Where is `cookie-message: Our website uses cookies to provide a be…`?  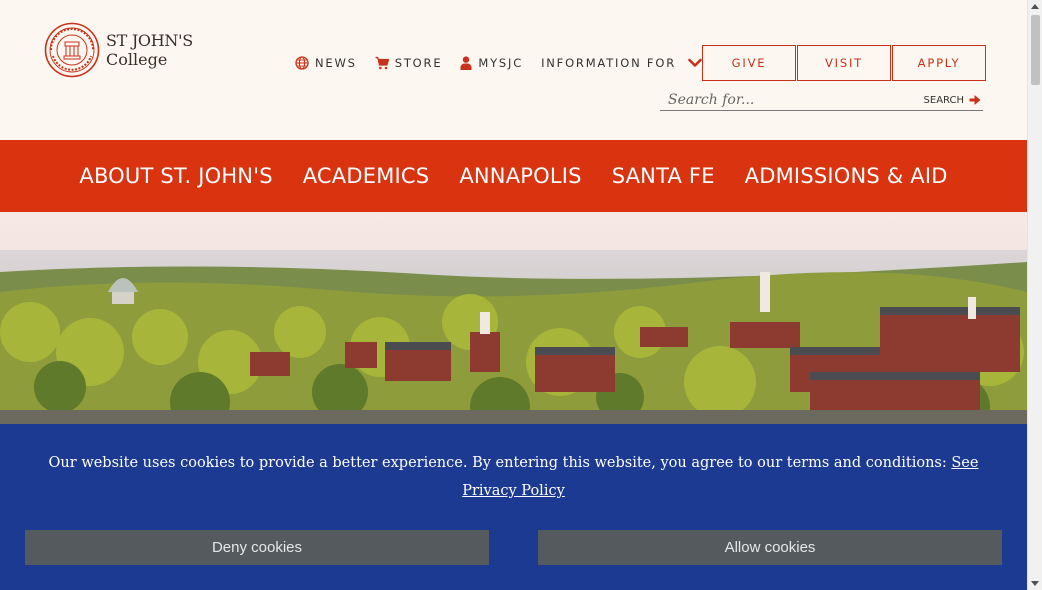
cookie-message: Our website uses cookies to provide a be… is located at coordinates (513, 477).